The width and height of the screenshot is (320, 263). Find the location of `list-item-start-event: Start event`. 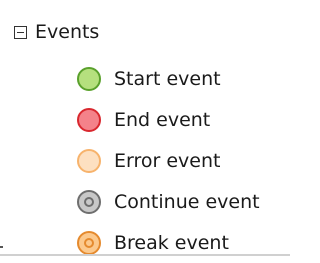

list-item-start-event: Start event is located at coordinates (168, 78).